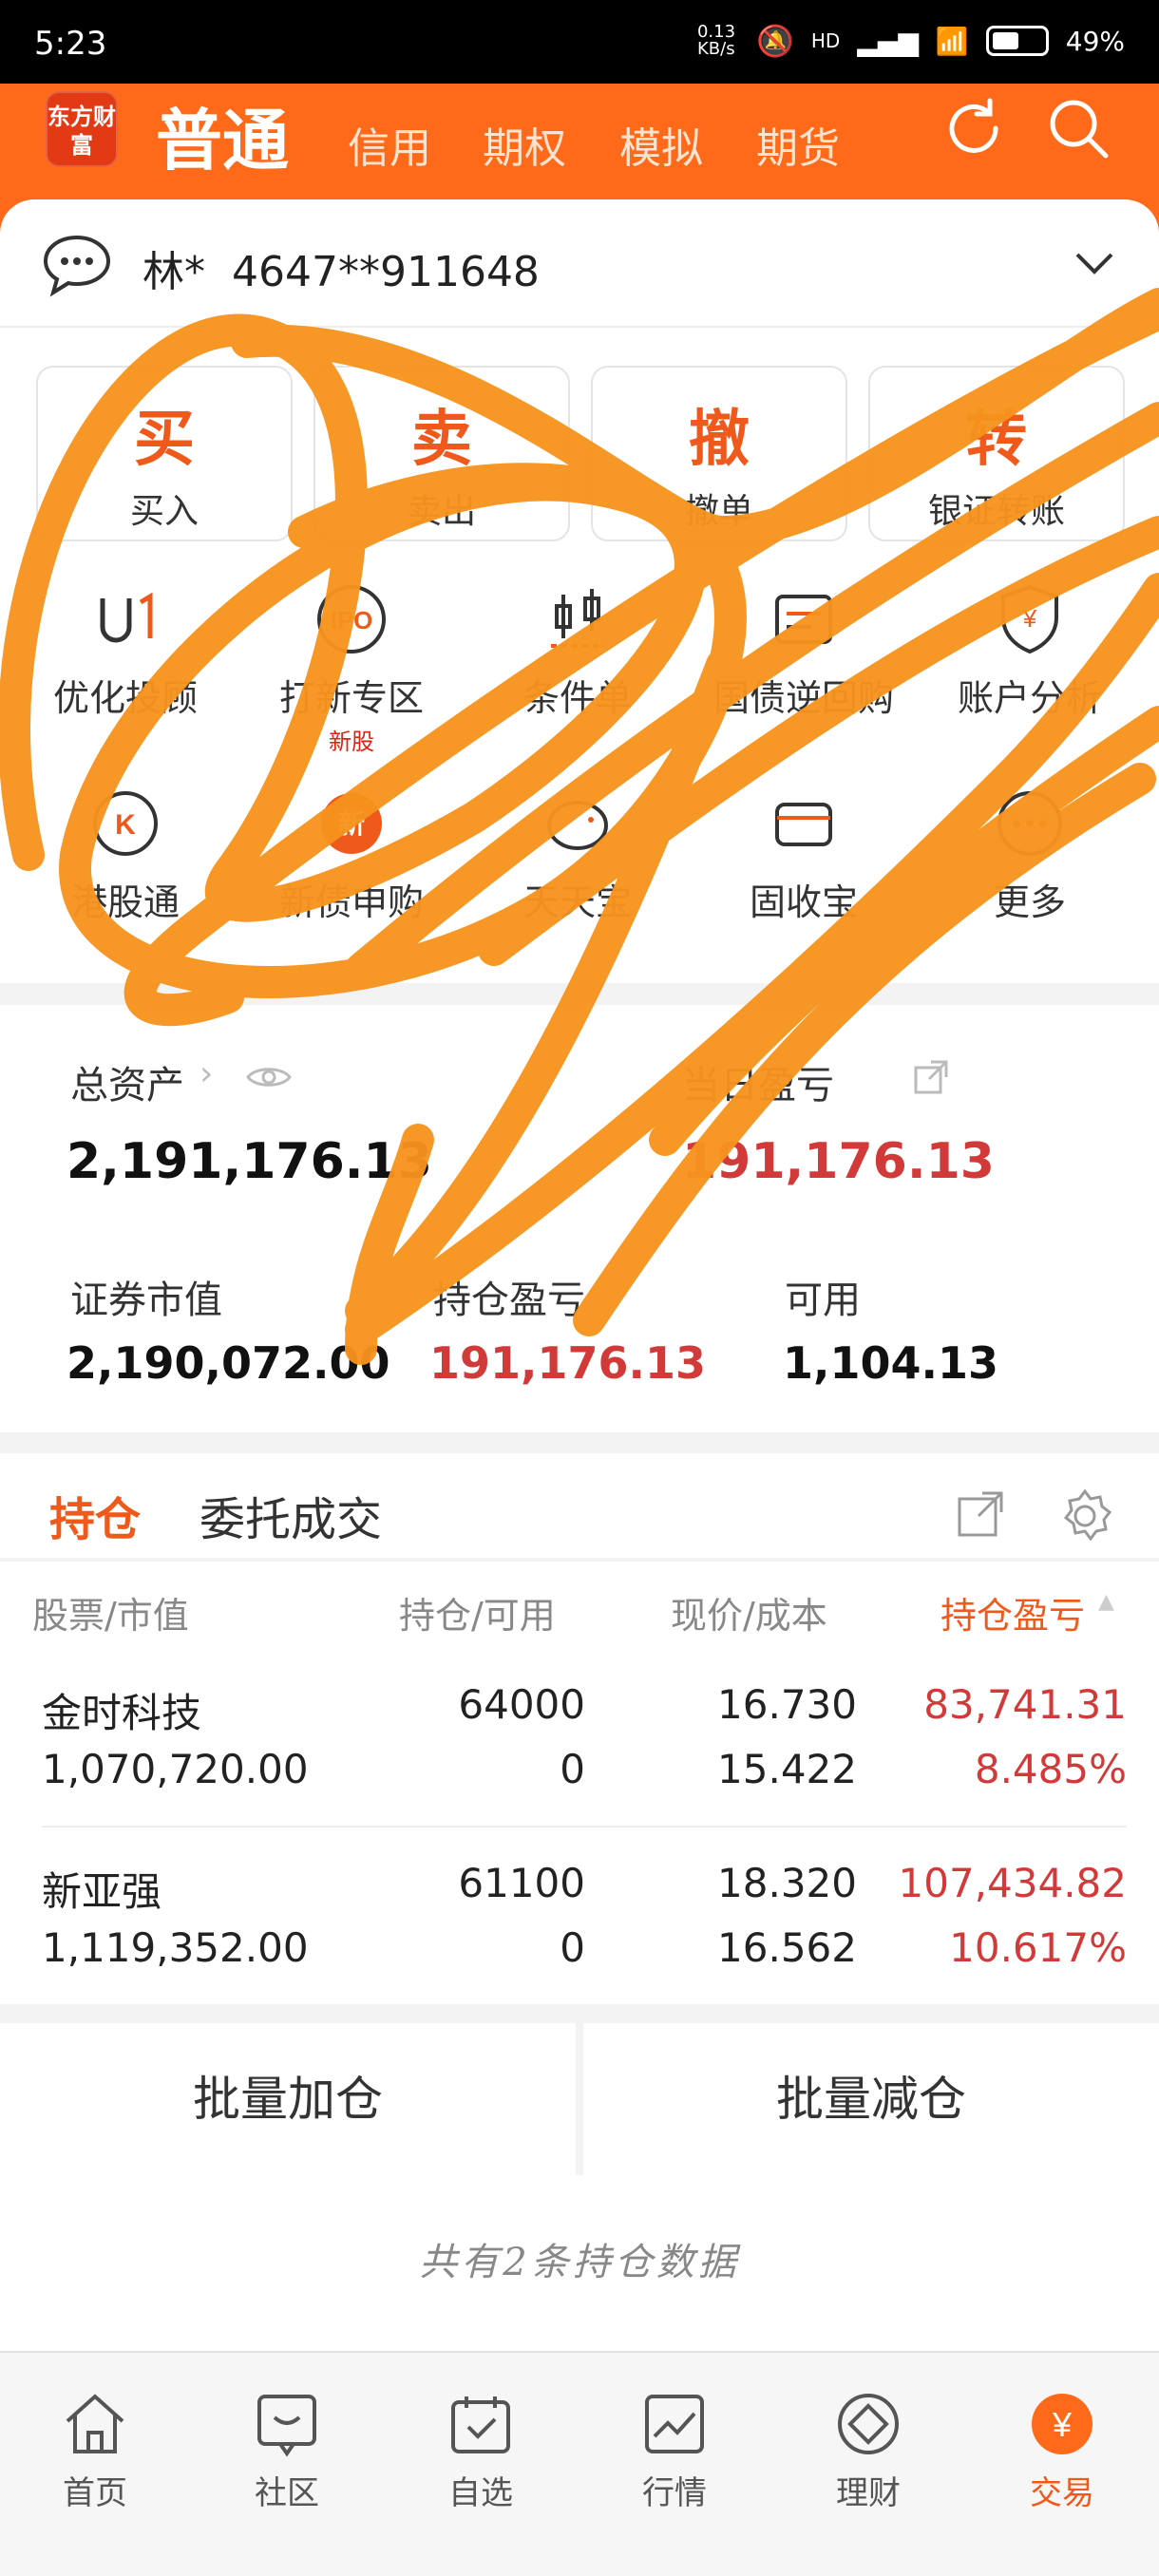 The image size is (1159, 2576). I want to click on trade-yuan-icon: ¥, so click(1062, 2424).